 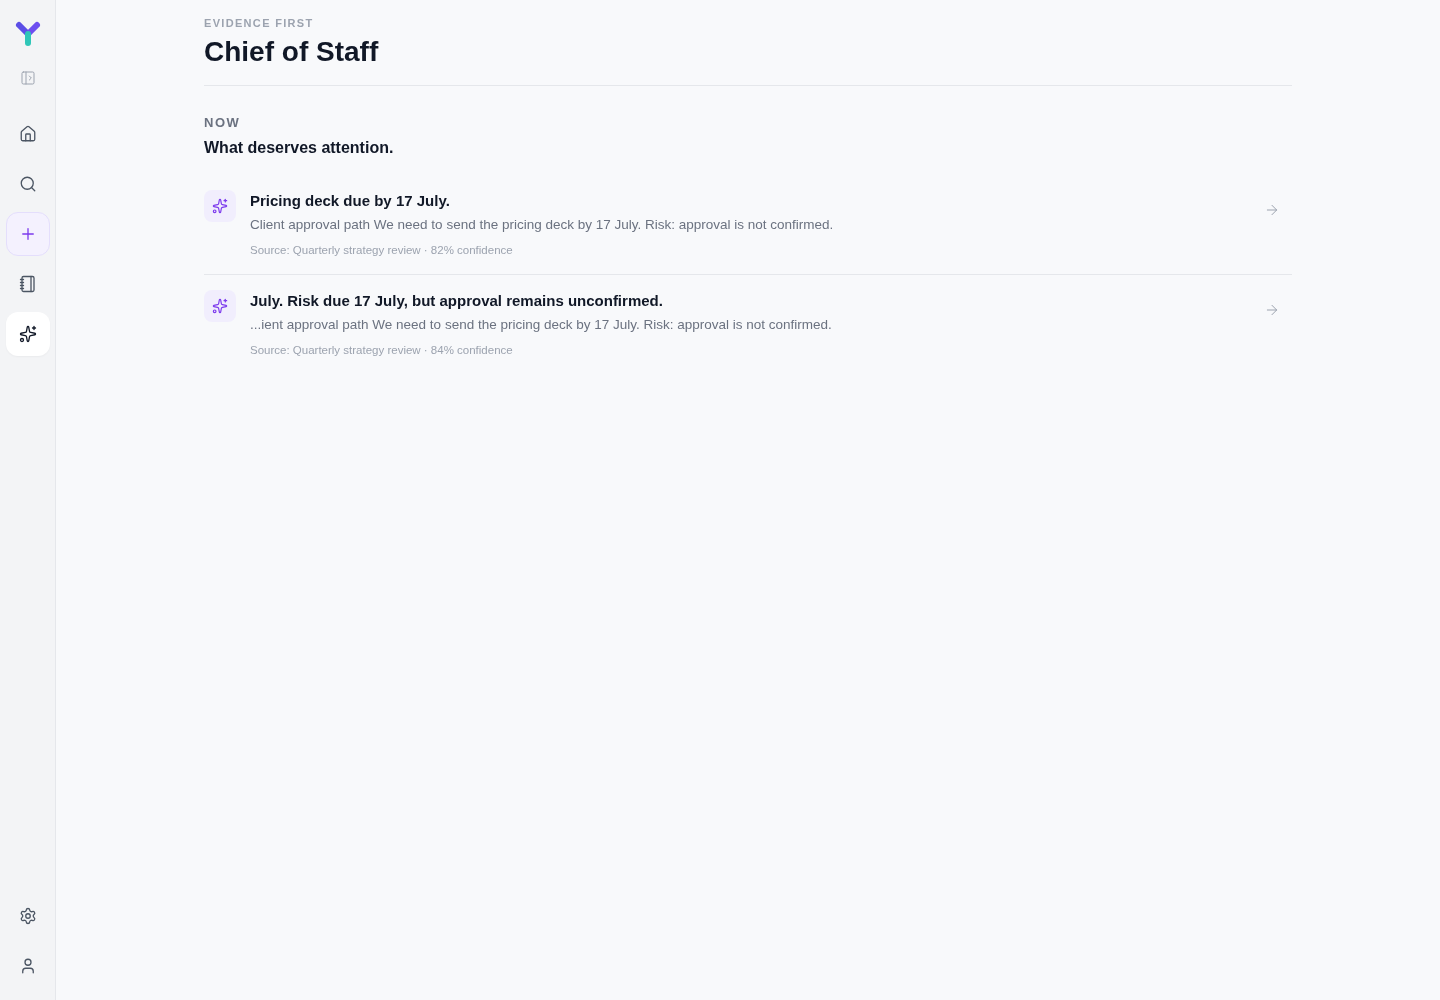 I want to click on page-eyebrow: EVIDENCE FIRST, so click(x=259, y=23).